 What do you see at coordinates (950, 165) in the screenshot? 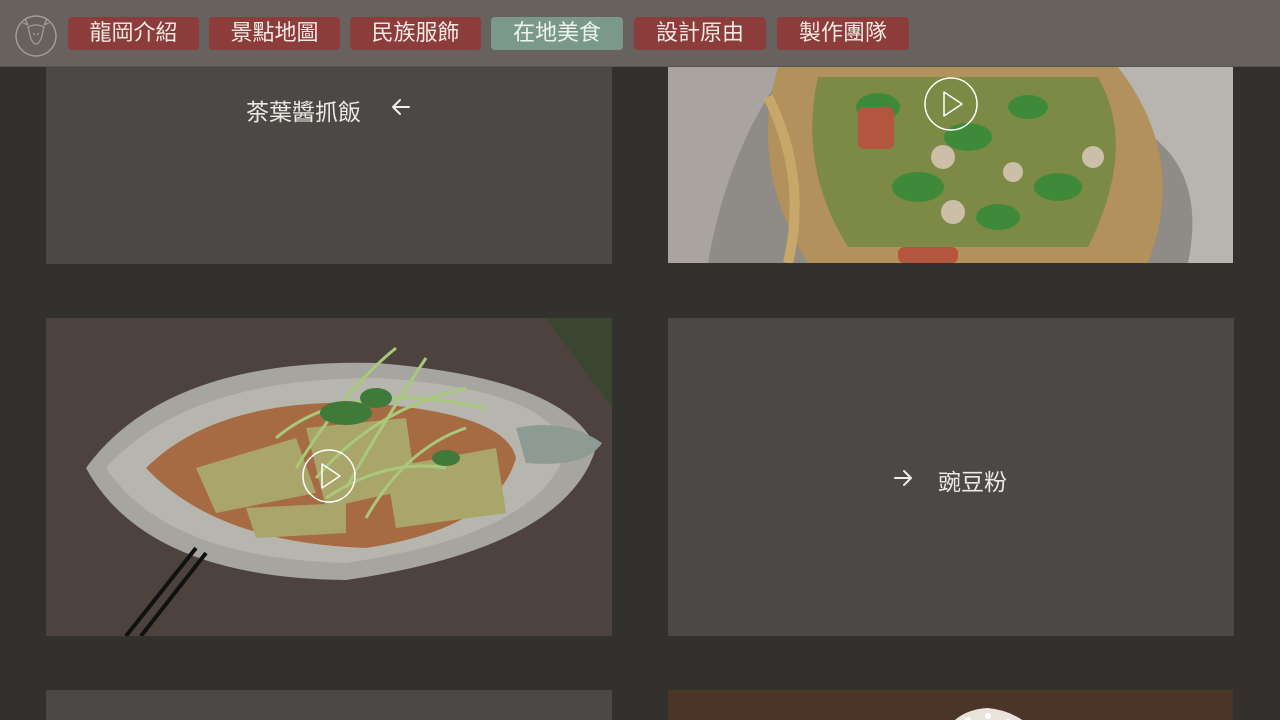
I see `food-photo-fried-bread-video` at bounding box center [950, 165].